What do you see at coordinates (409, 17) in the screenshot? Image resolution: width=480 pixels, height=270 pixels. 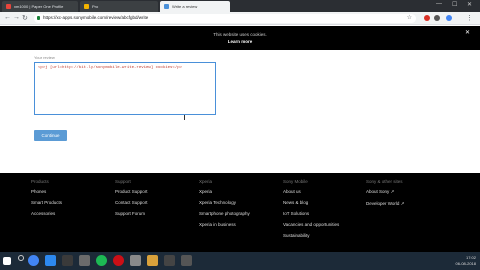 I see `bookmark-star-icon: ☆` at bounding box center [409, 17].